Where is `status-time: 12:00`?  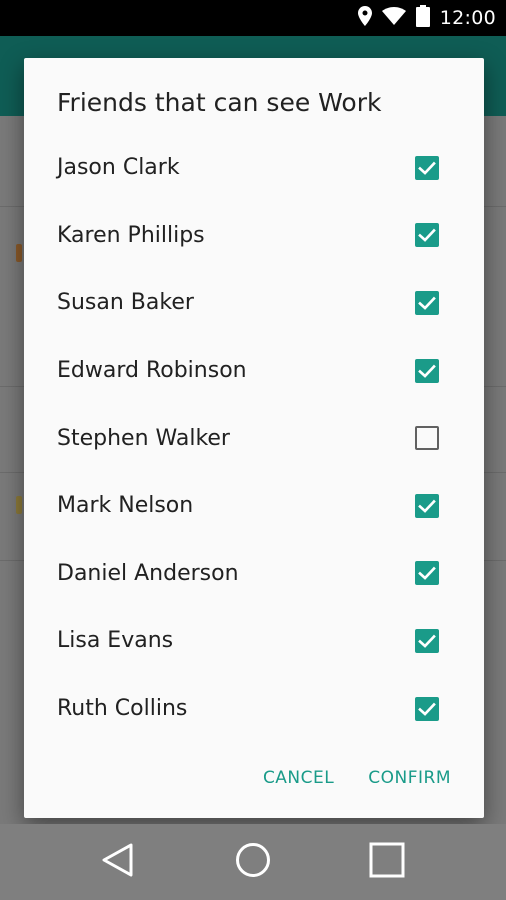 status-time: 12:00 is located at coordinates (467, 18).